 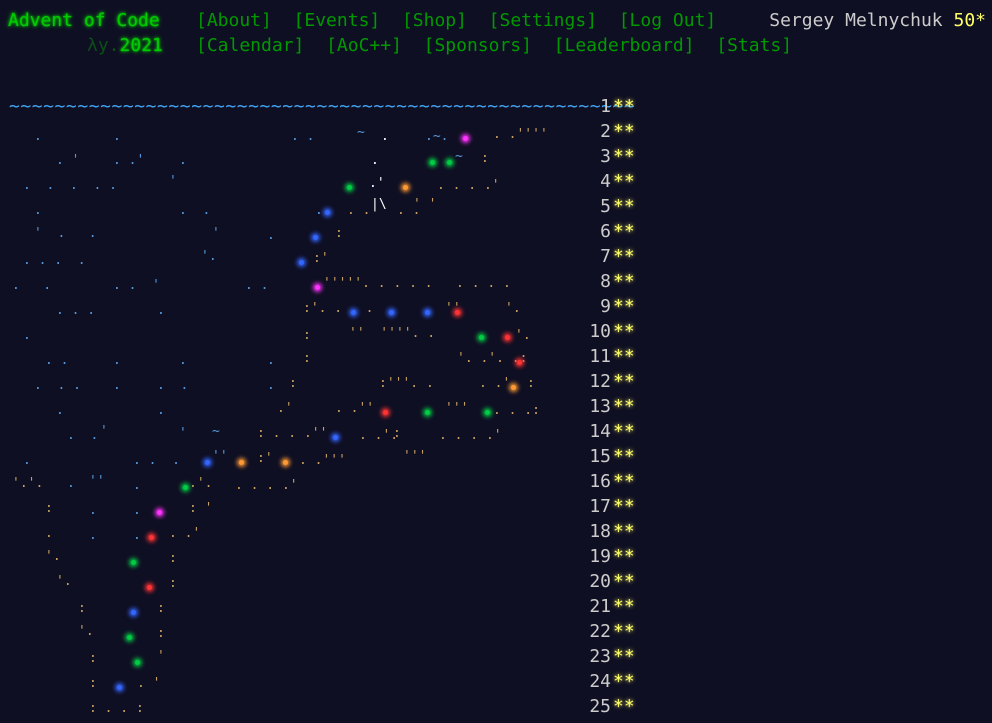 What do you see at coordinates (605, 256) in the screenshot?
I see `day-number: 7` at bounding box center [605, 256].